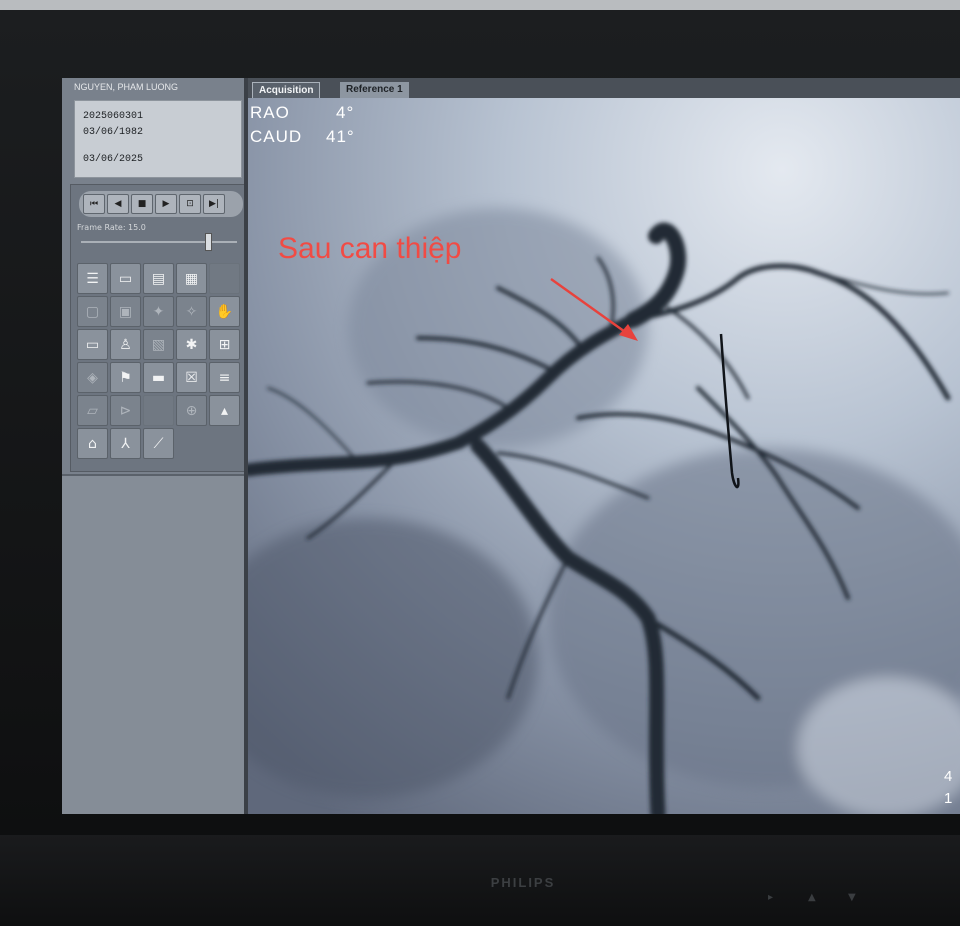 The height and width of the screenshot is (926, 960). What do you see at coordinates (270, 112) in the screenshot?
I see `angle-rao-label: RAO` at bounding box center [270, 112].